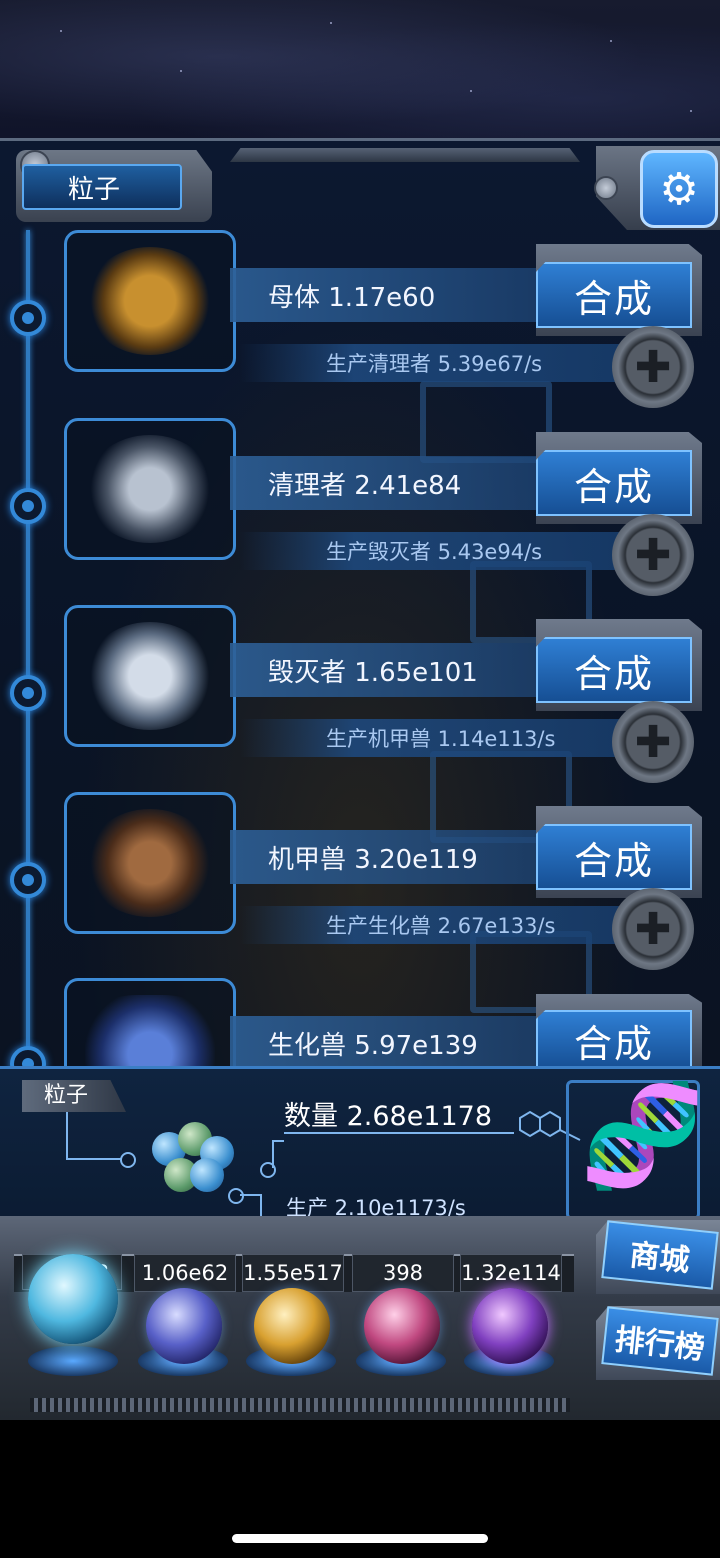 This screenshot has width=720, height=1558. I want to click on particle-orb-icon, so click(73, 1299).